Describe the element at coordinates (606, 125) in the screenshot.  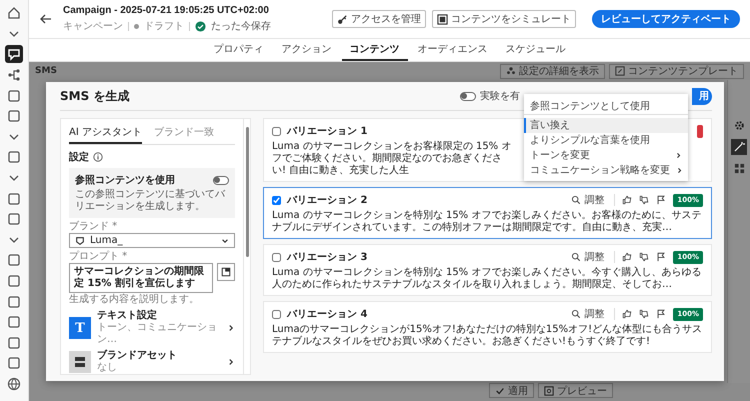
I see `menu-item: 言い換え` at that location.